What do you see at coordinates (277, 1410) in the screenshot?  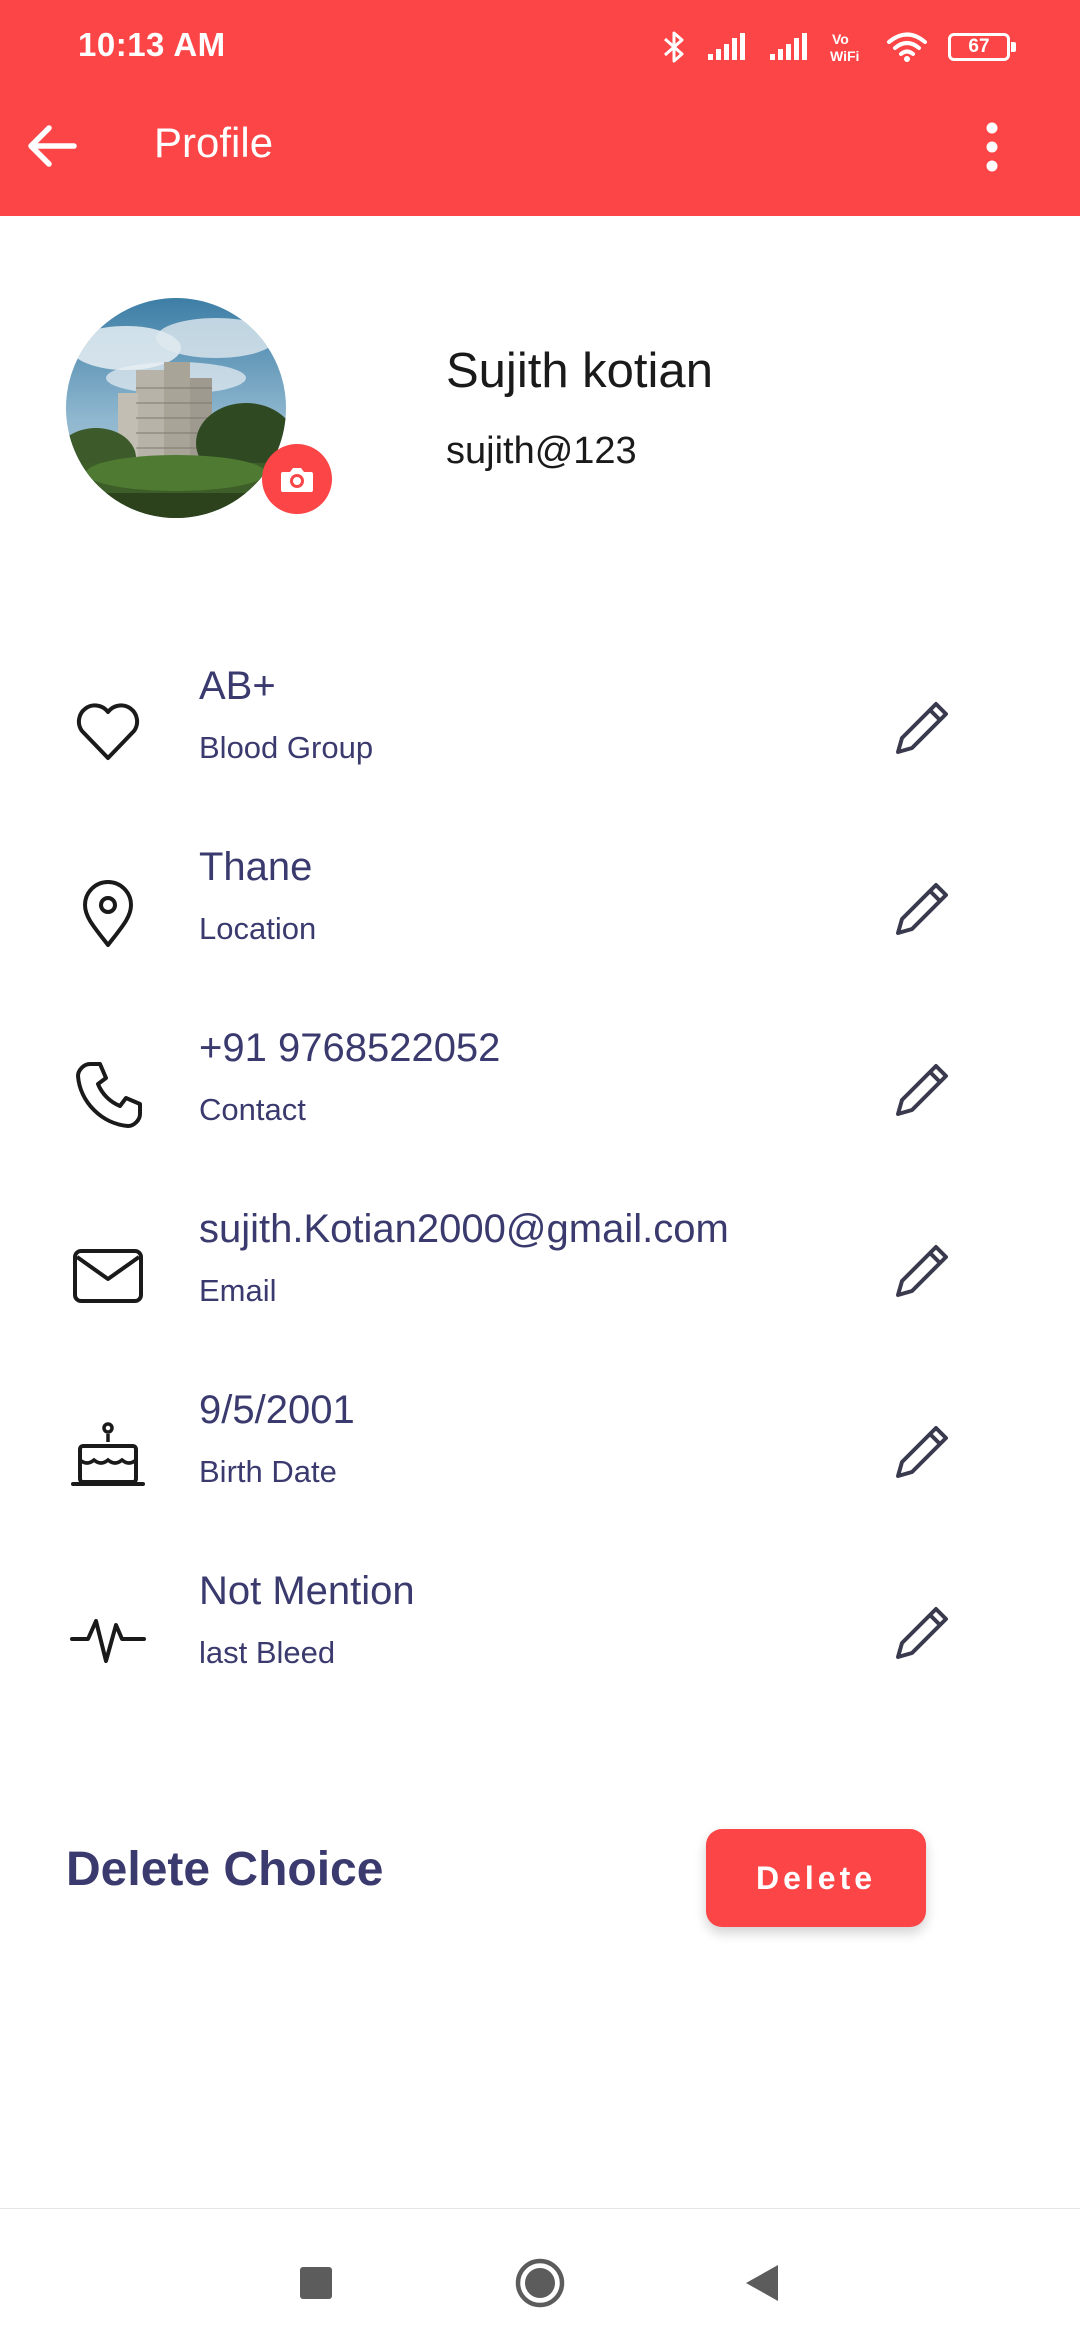 I see `birth-date-value: 9/5/2001` at bounding box center [277, 1410].